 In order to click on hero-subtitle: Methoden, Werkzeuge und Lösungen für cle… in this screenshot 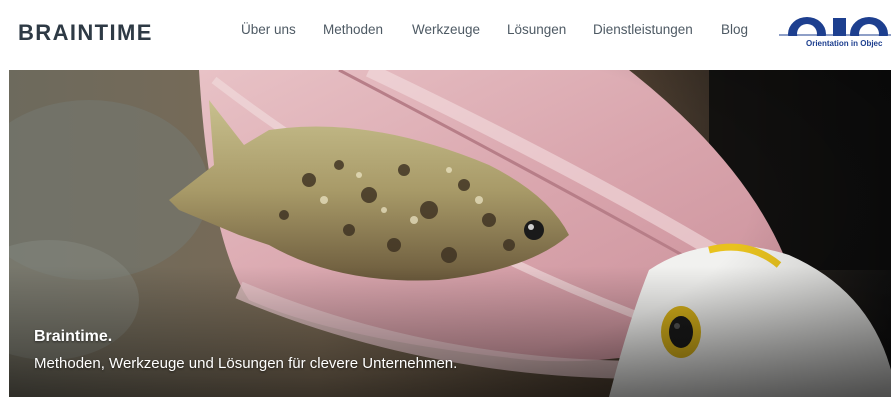, I will do `click(246, 363)`.